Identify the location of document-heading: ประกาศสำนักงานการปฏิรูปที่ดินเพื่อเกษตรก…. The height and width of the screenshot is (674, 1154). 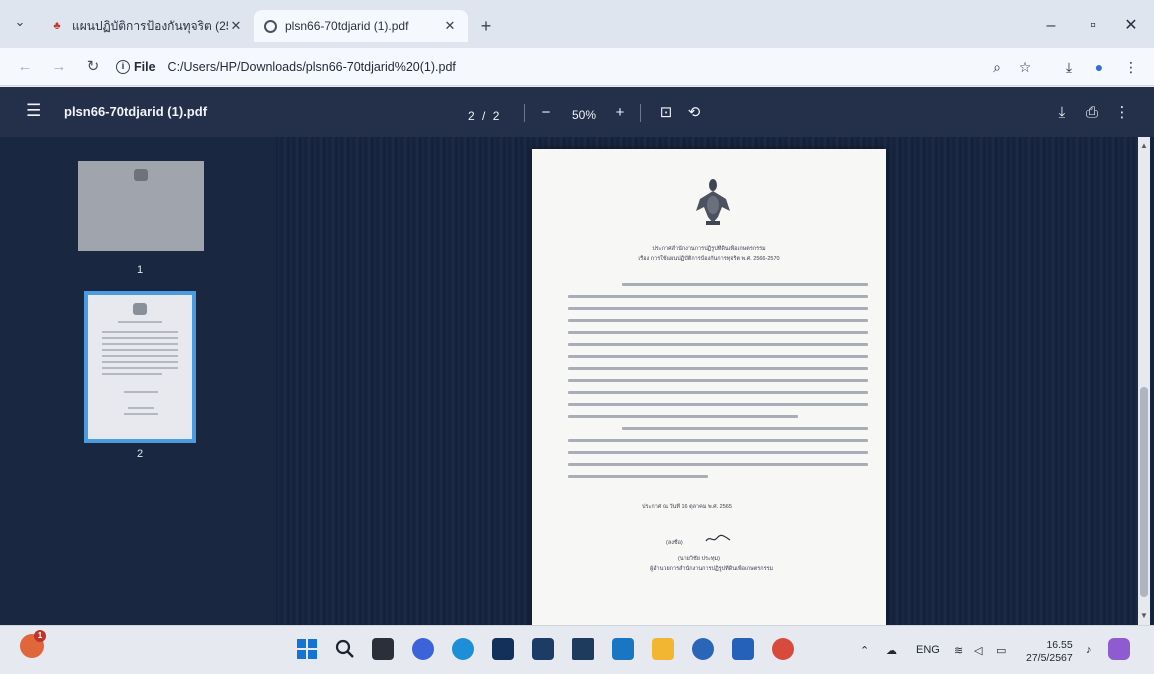
(709, 249).